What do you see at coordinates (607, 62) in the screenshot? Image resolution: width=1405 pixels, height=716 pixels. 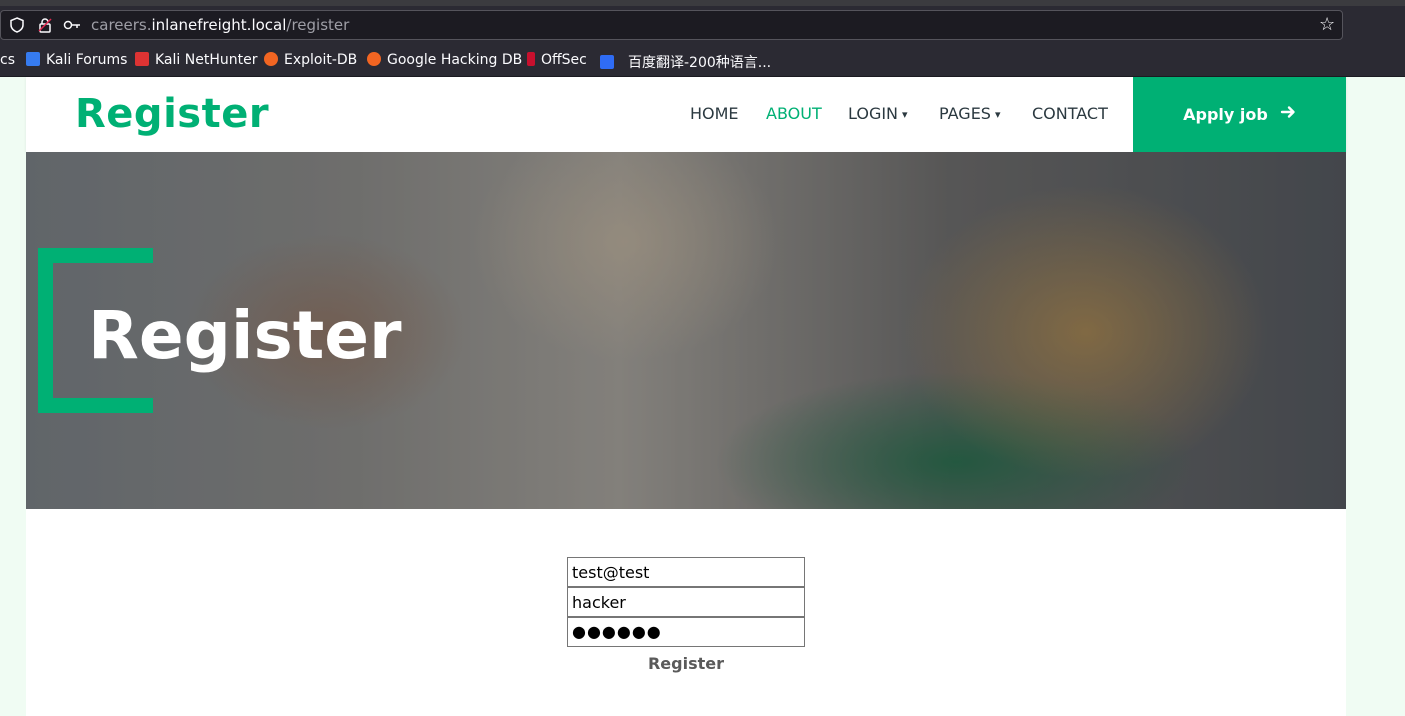 I see `baidu-translate-icon` at bounding box center [607, 62].